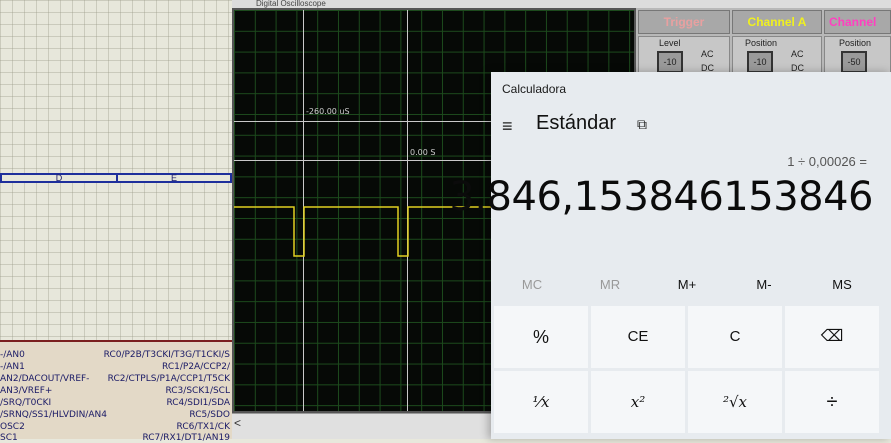 The image size is (891, 443). Describe the element at coordinates (166, 355) in the screenshot. I see `pin-label: RC0/P2B/T3CKI/T3G/T1CKI/S` at that location.